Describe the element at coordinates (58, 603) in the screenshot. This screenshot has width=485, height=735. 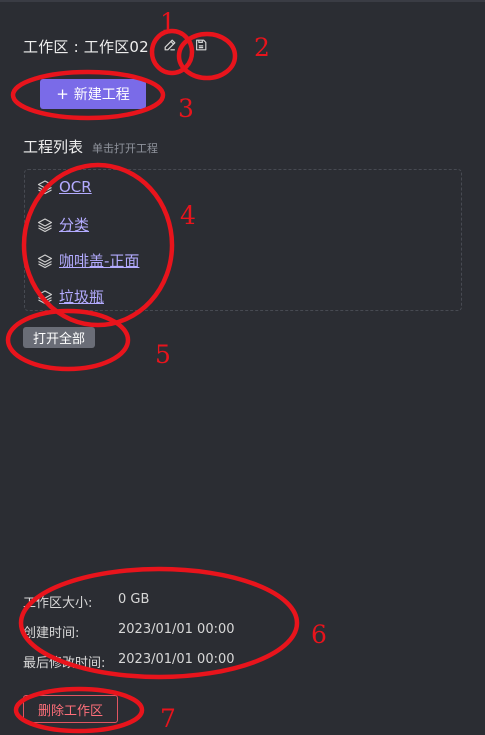
I see `workspace-size-label: 工作区大小:` at that location.